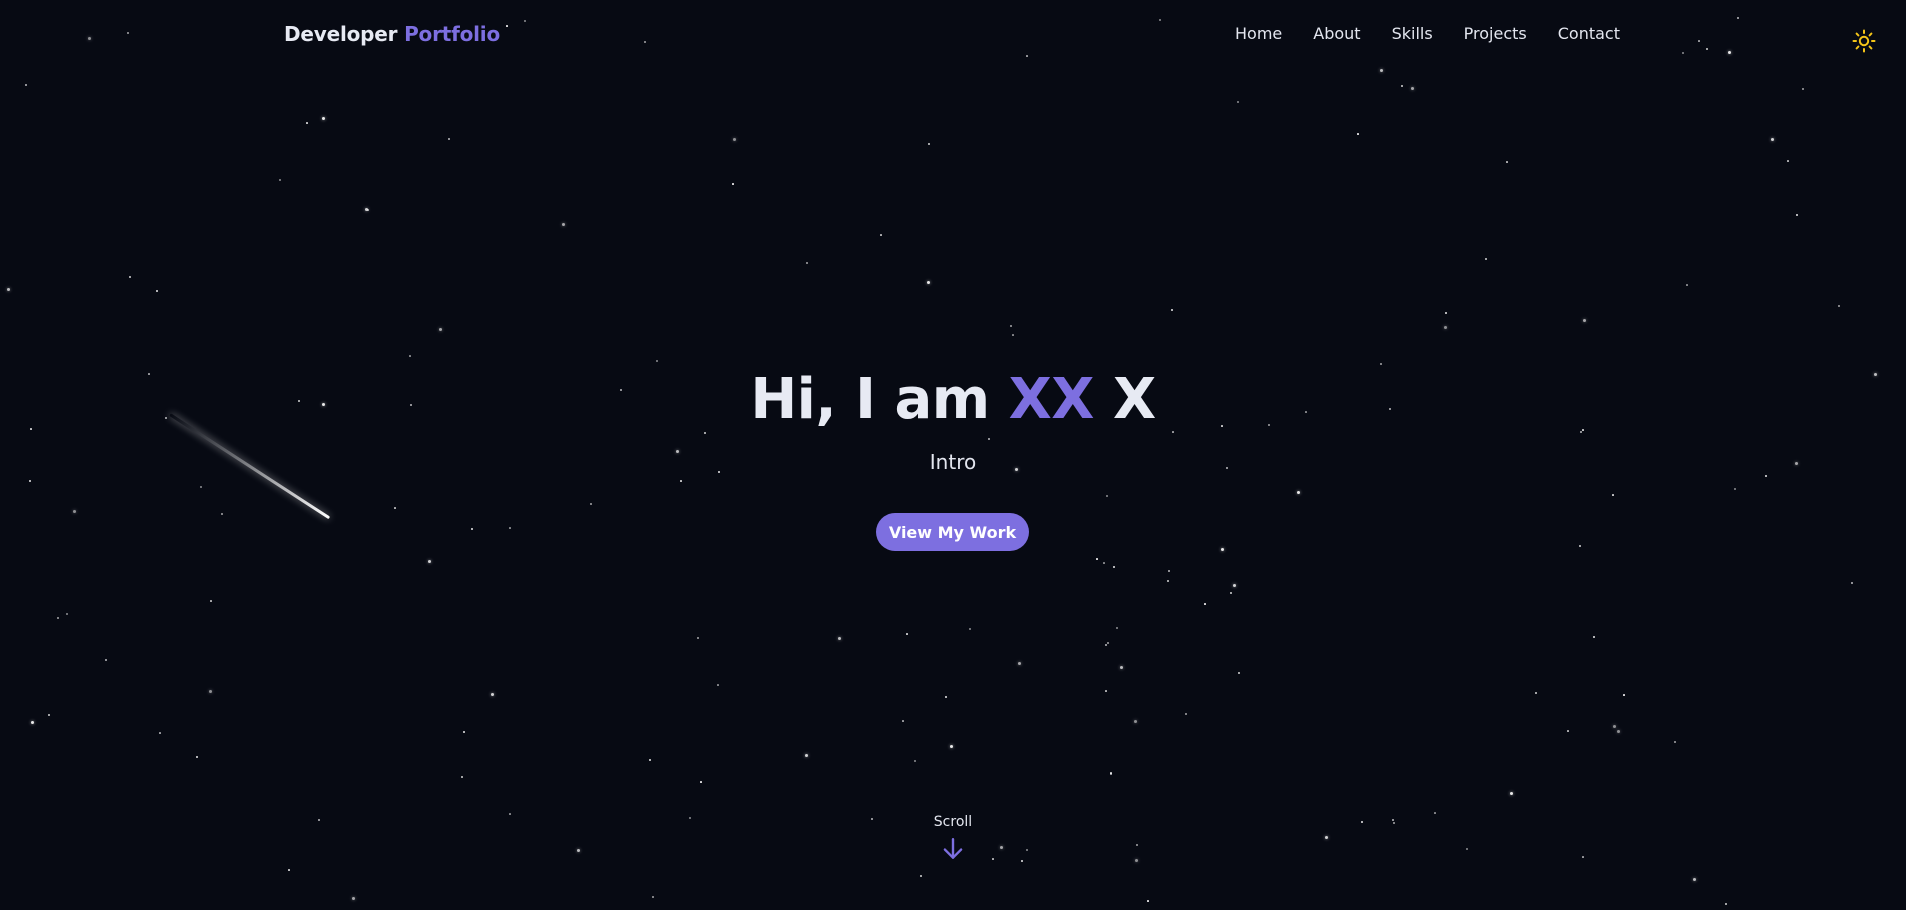 The image size is (1906, 910). I want to click on theme-toggle-button, so click(1864, 41).